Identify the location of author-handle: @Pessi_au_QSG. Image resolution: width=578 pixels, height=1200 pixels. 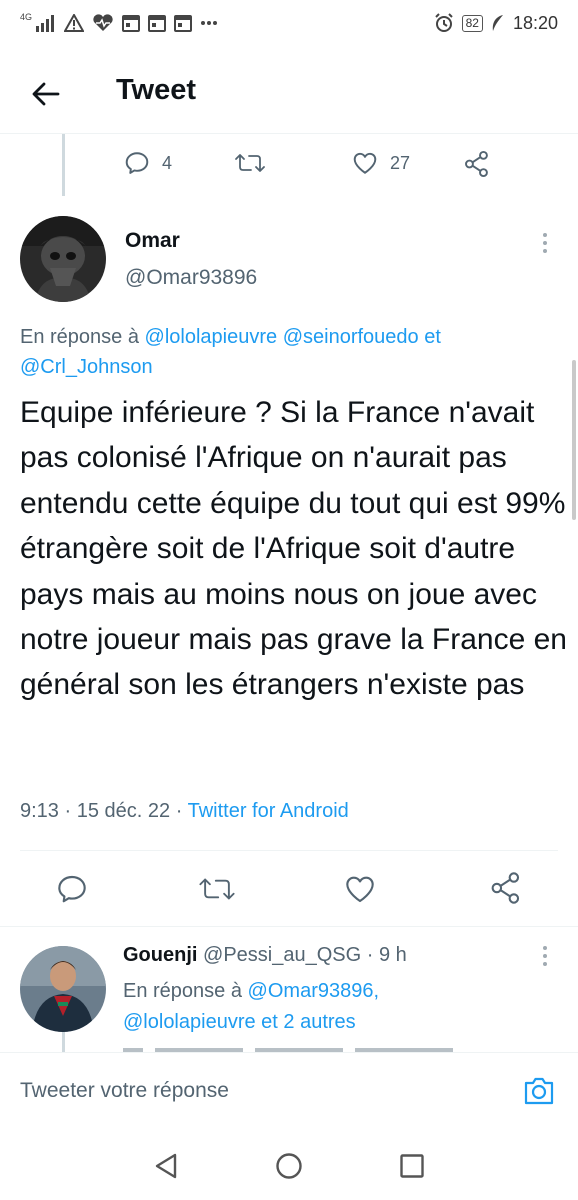
(282, 955).